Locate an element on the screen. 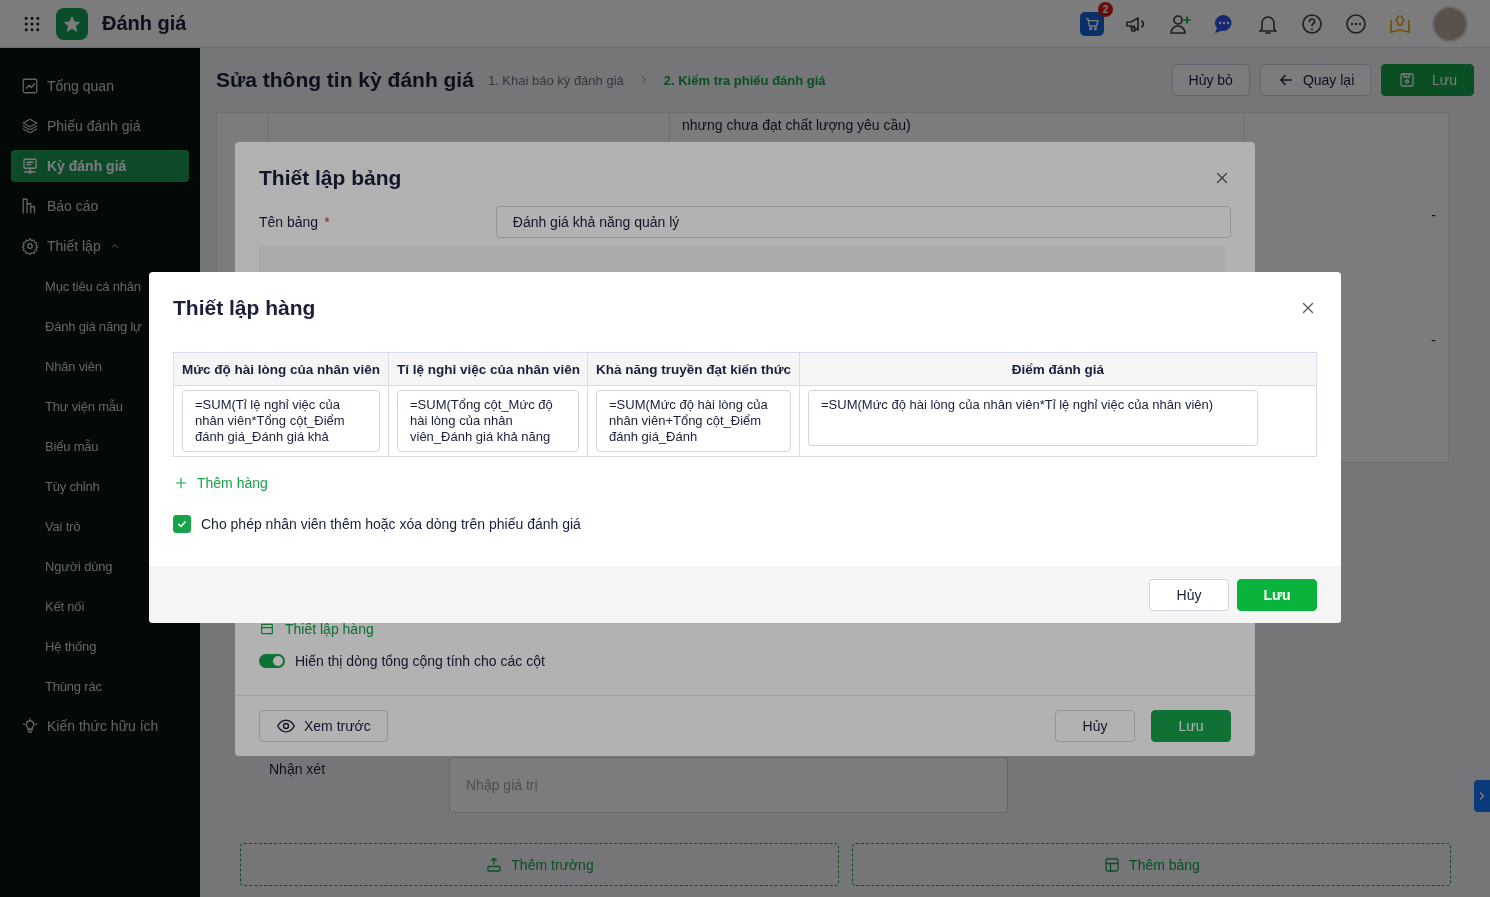 The image size is (1490, 897). avatar is located at coordinates (1450, 23).